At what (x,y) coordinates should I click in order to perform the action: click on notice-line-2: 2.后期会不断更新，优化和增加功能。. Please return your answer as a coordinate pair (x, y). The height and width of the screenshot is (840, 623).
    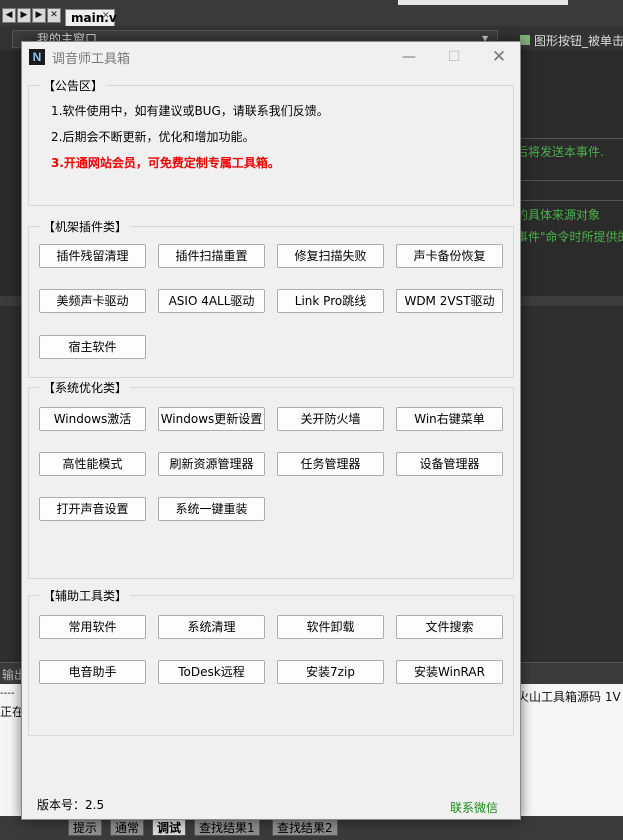
    Looking at the image, I should click on (153, 137).